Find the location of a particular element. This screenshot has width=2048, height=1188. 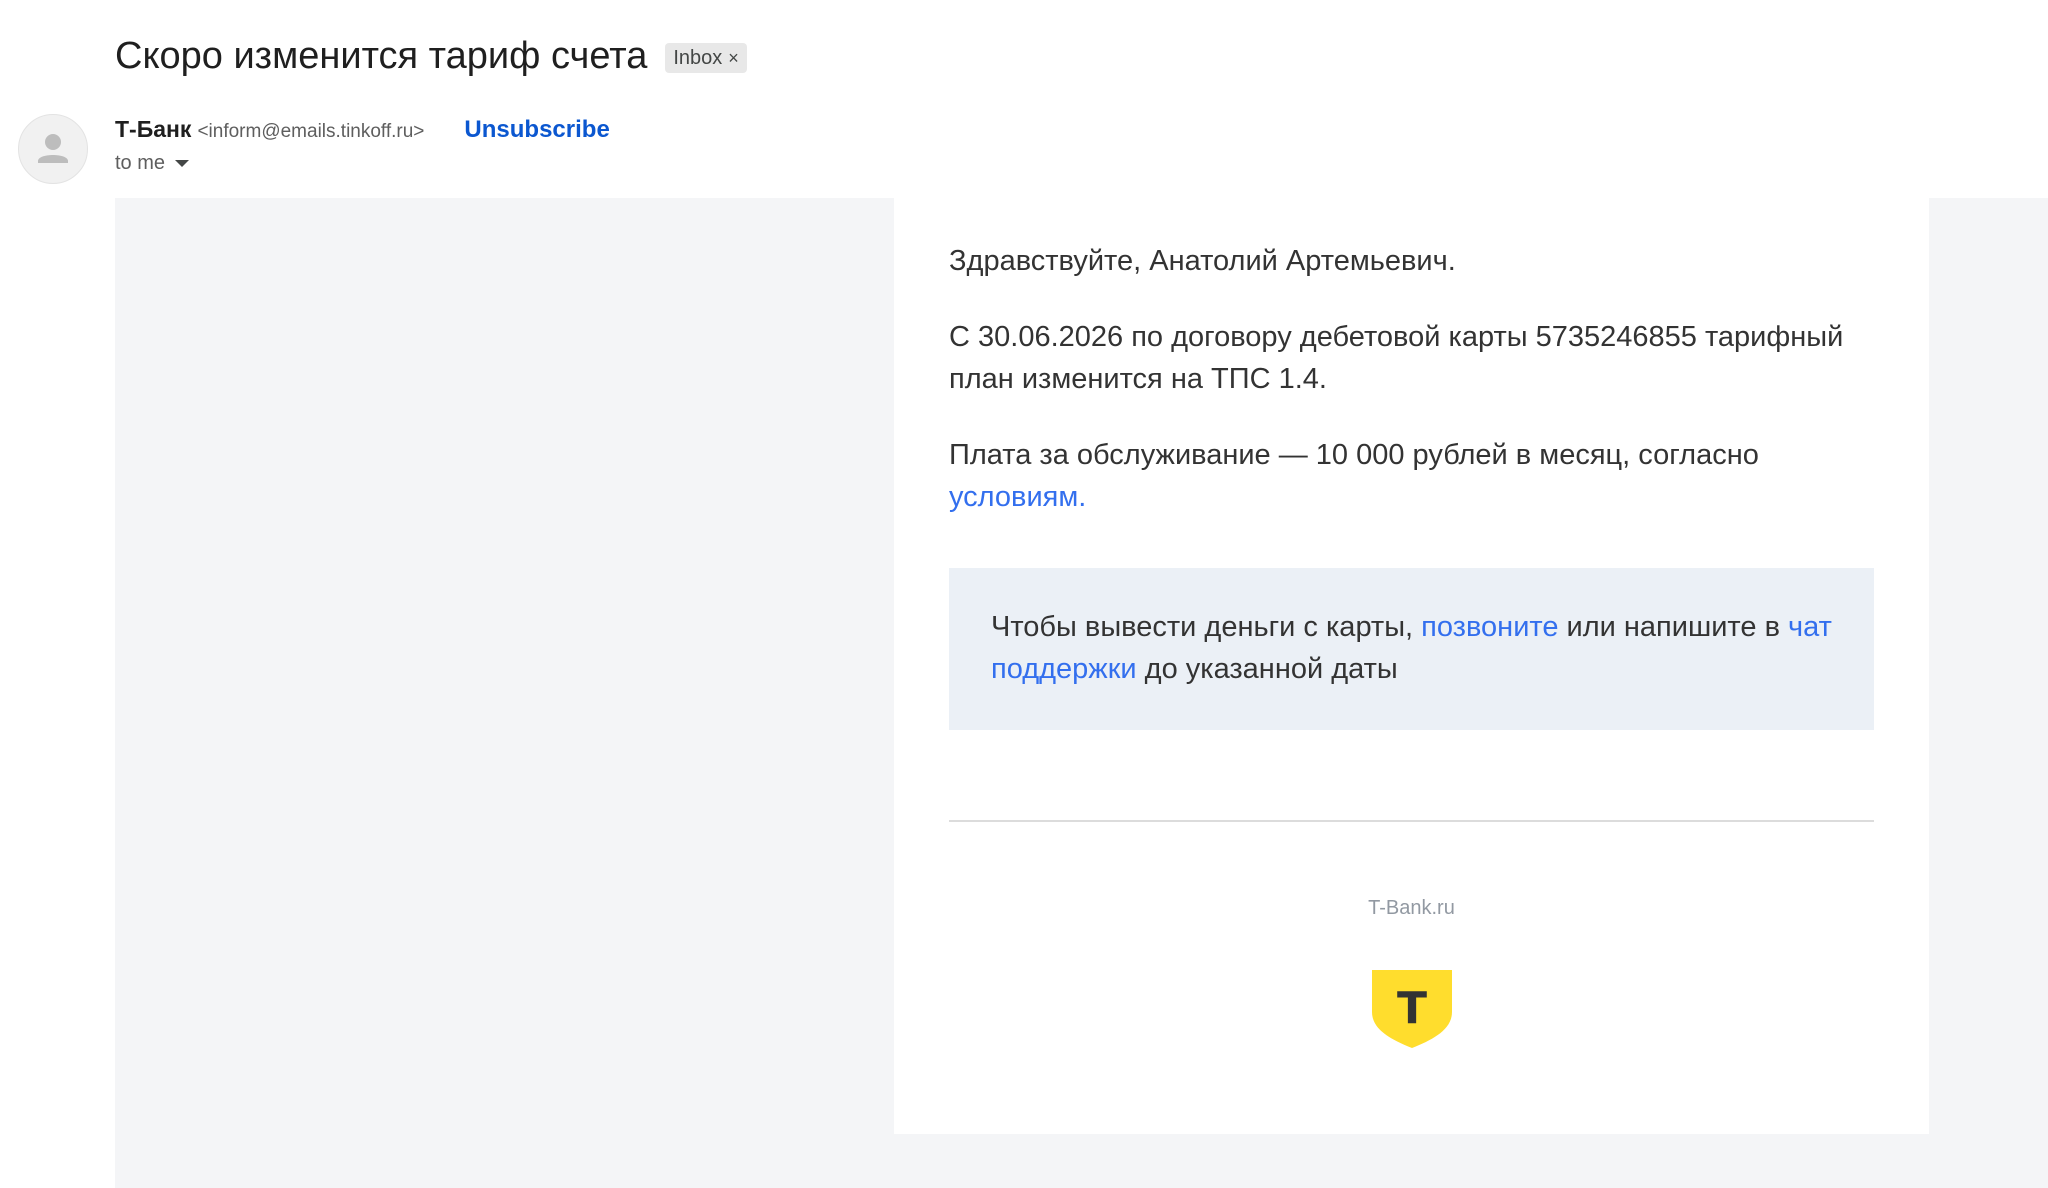

person-icon is located at coordinates (53, 148).